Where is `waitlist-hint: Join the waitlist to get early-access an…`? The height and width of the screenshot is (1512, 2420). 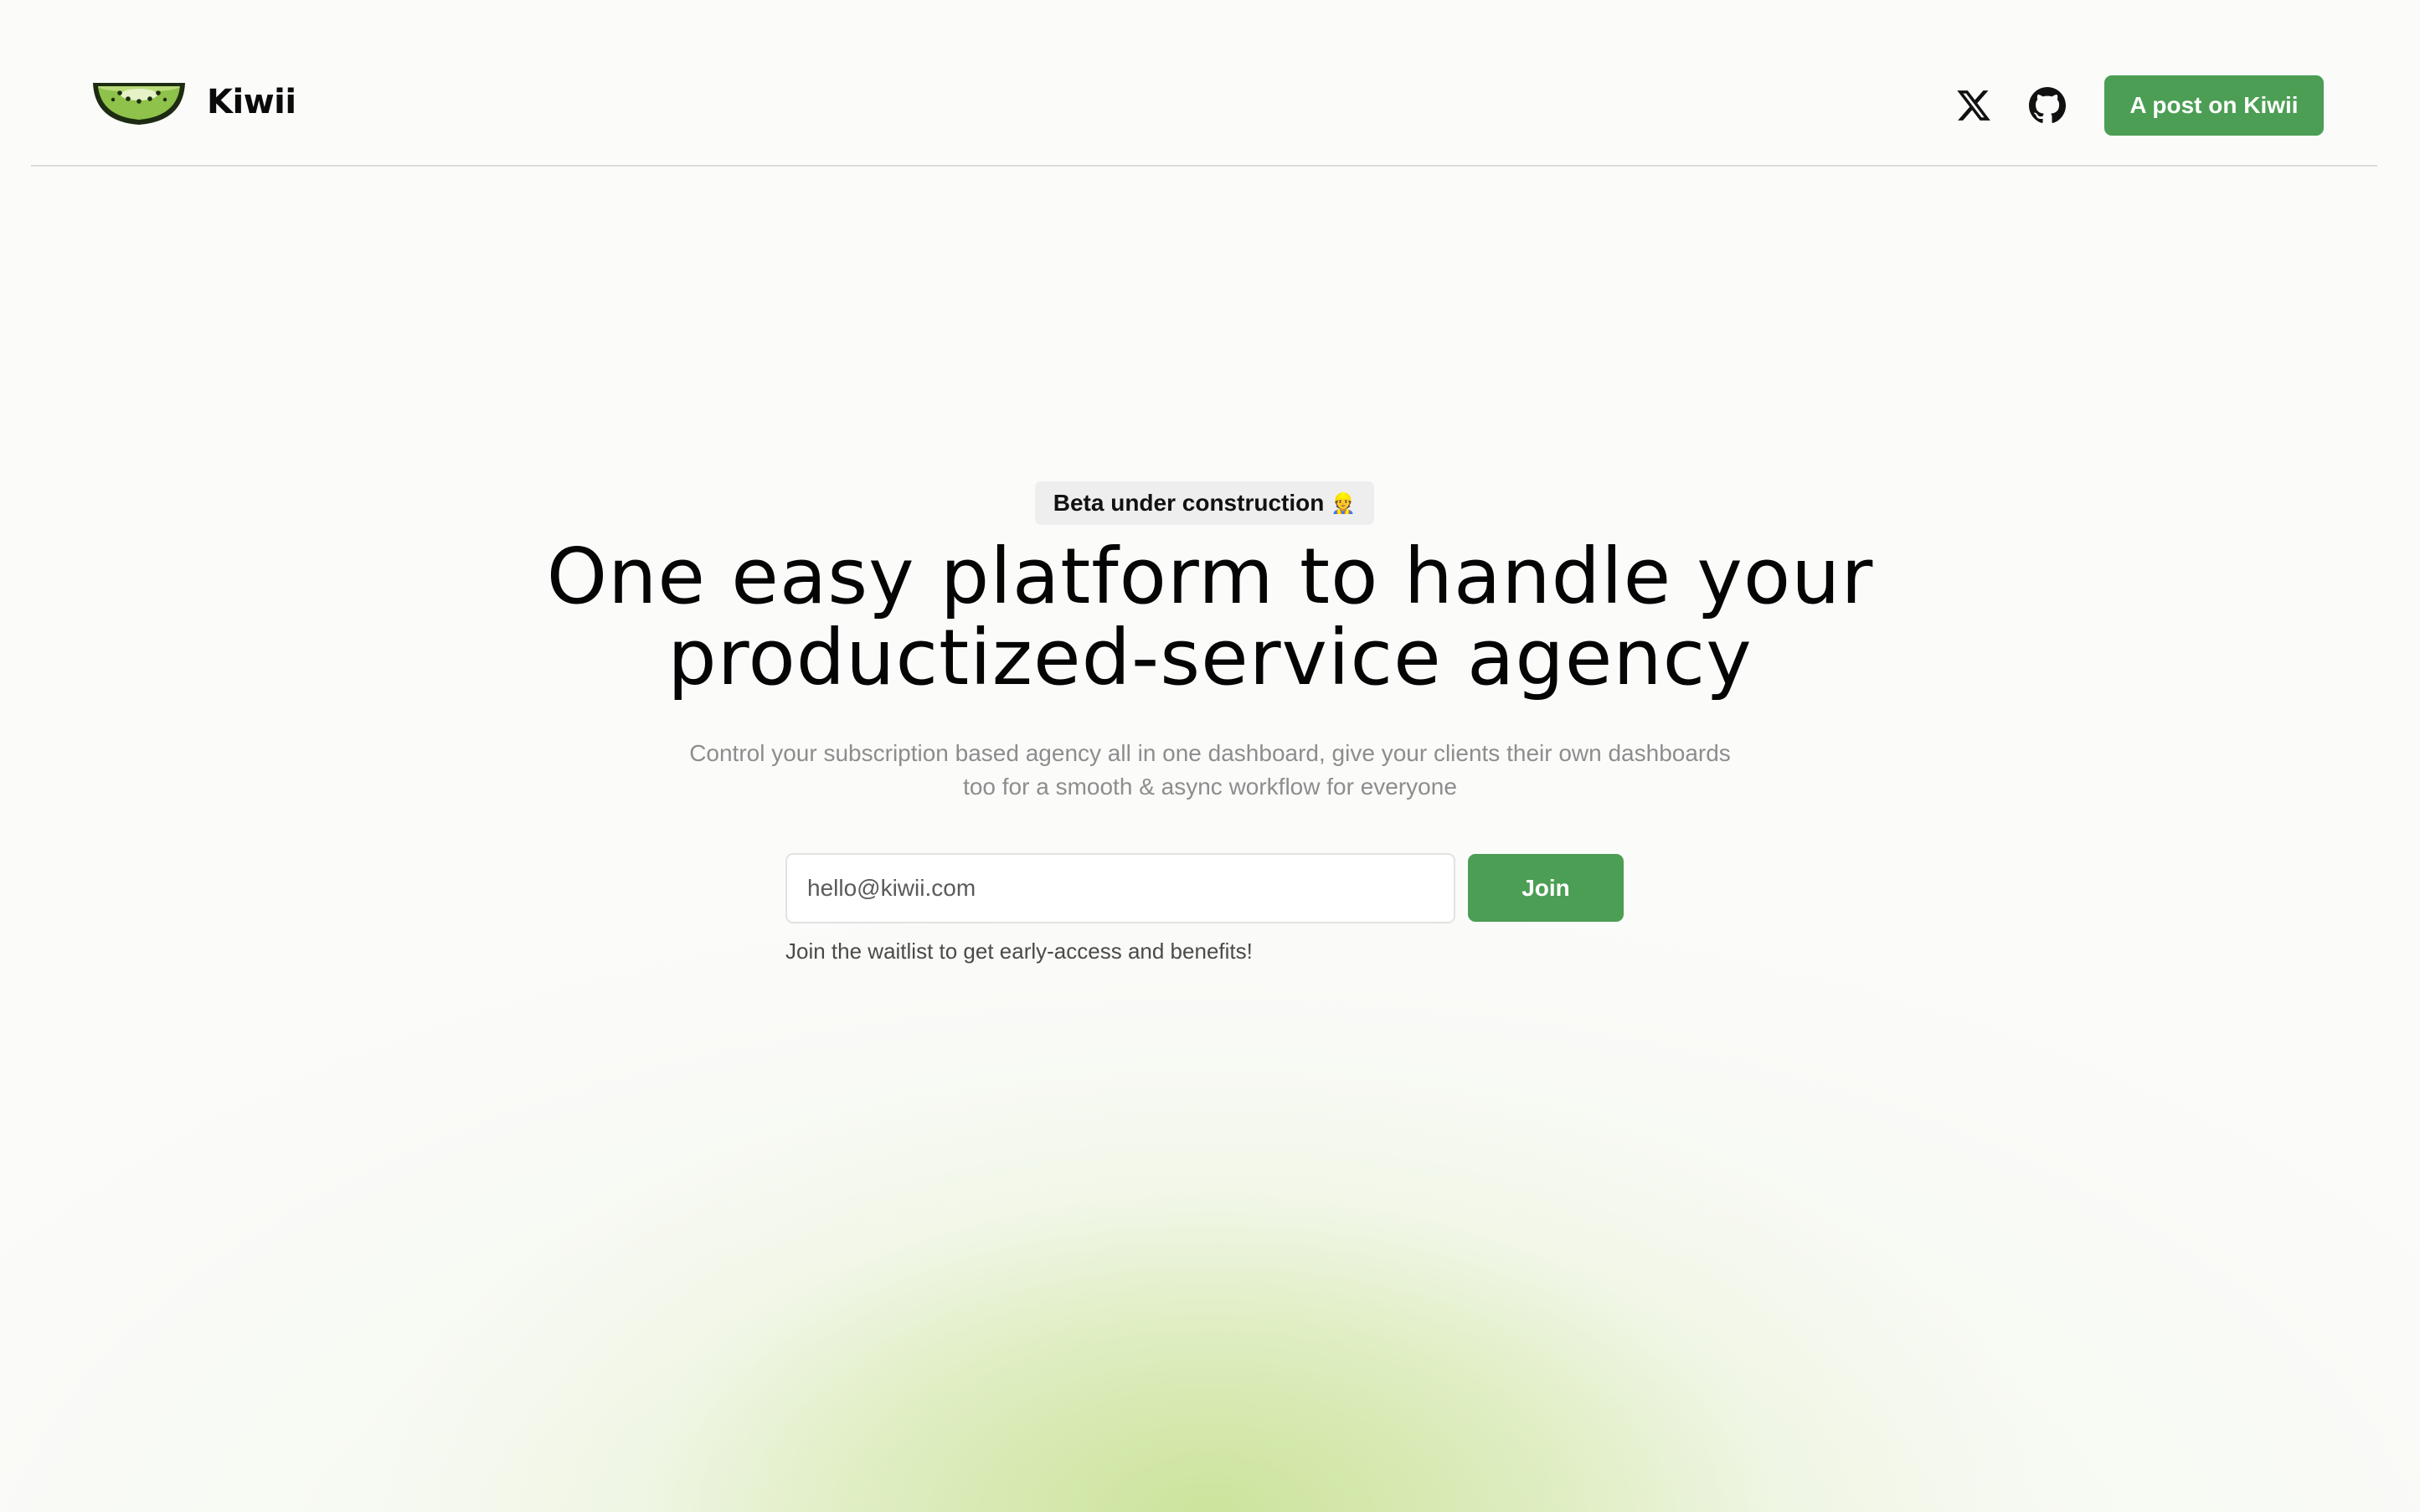
waitlist-hint: Join the waitlist to get early-access an… is located at coordinates (1019, 952).